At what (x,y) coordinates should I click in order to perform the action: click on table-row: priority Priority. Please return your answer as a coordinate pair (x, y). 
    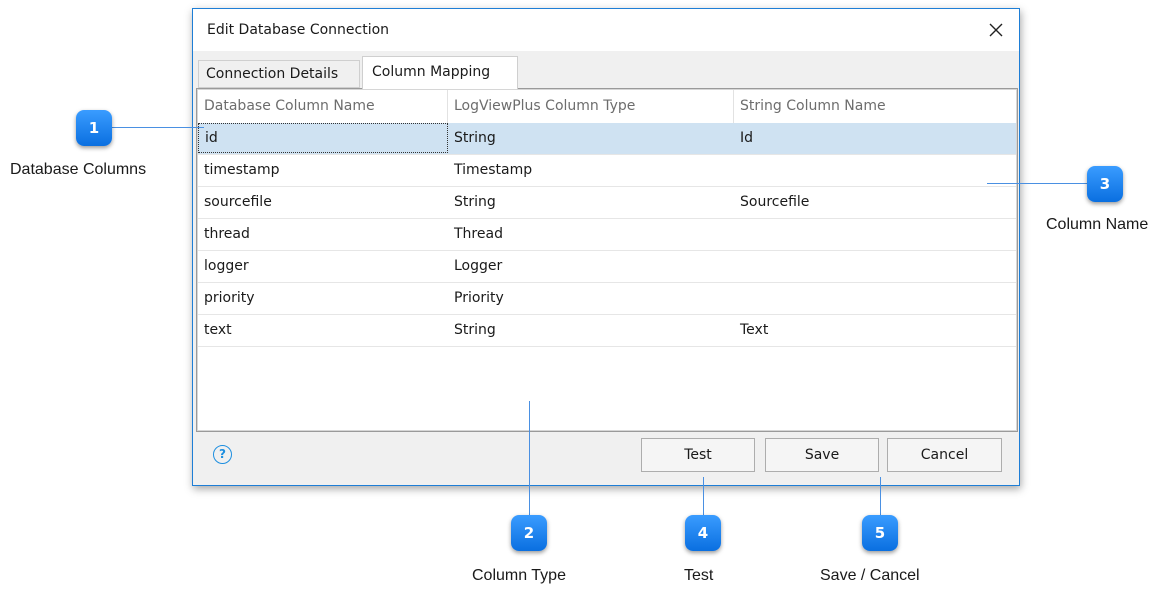
    Looking at the image, I should click on (607, 299).